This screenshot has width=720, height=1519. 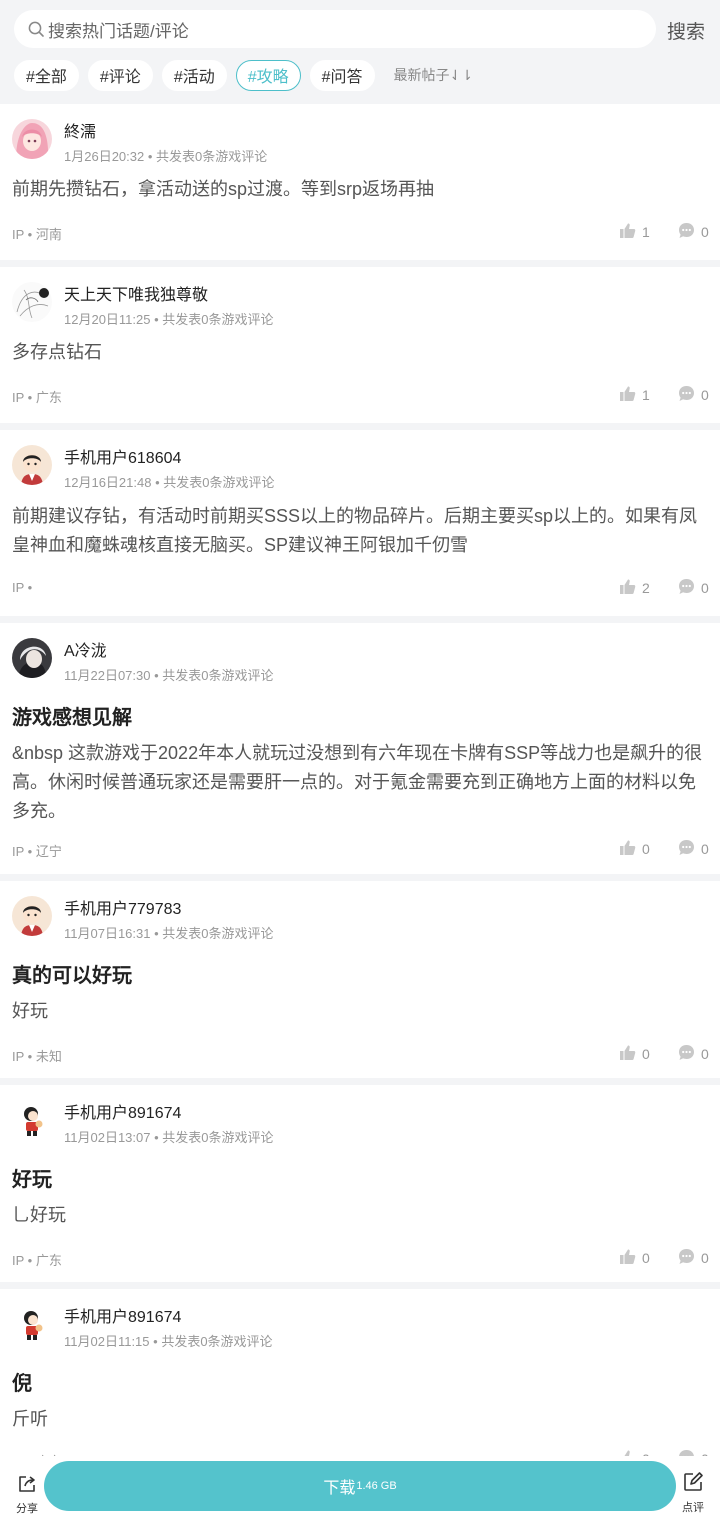 I want to click on ip-location: IP • 河南, so click(x=37, y=234).